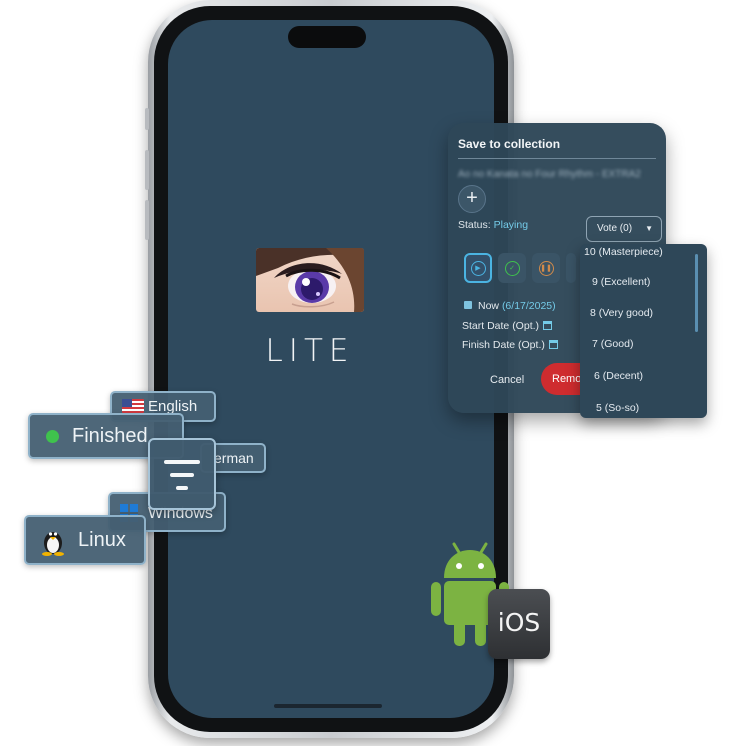 The width and height of the screenshot is (732, 746). What do you see at coordinates (528, 306) in the screenshot?
I see `now-date: (6/17/2025)` at bounding box center [528, 306].